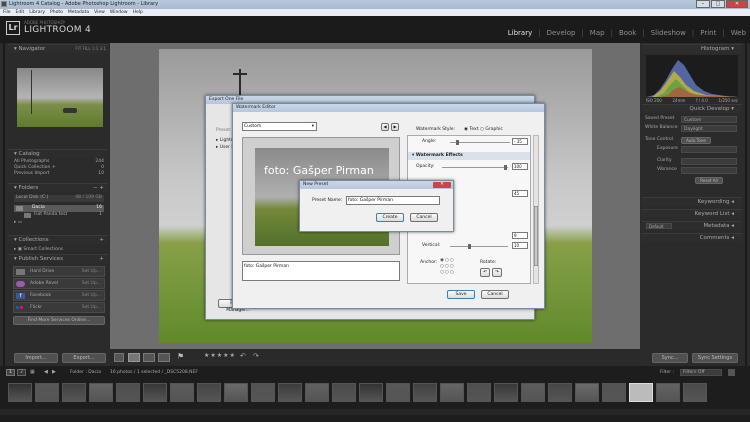  I want to click on menu-metadata: Metadata, so click(78, 12).